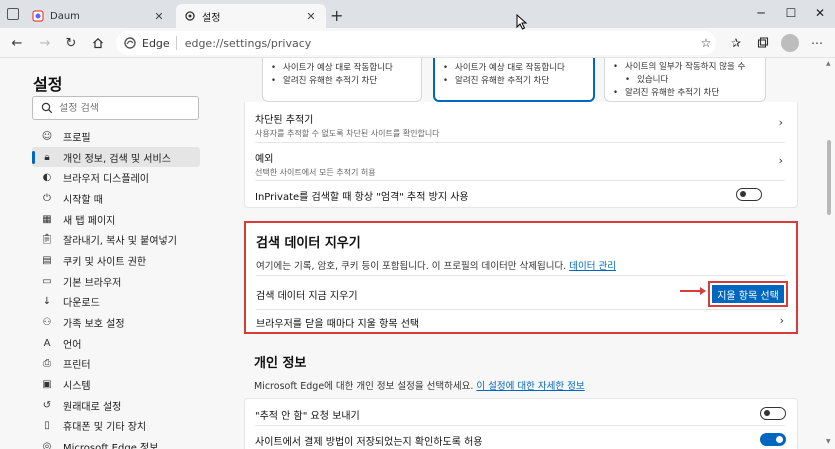 The width and height of the screenshot is (835, 449). What do you see at coordinates (47, 108) in the screenshot?
I see `search-icon` at bounding box center [47, 108].